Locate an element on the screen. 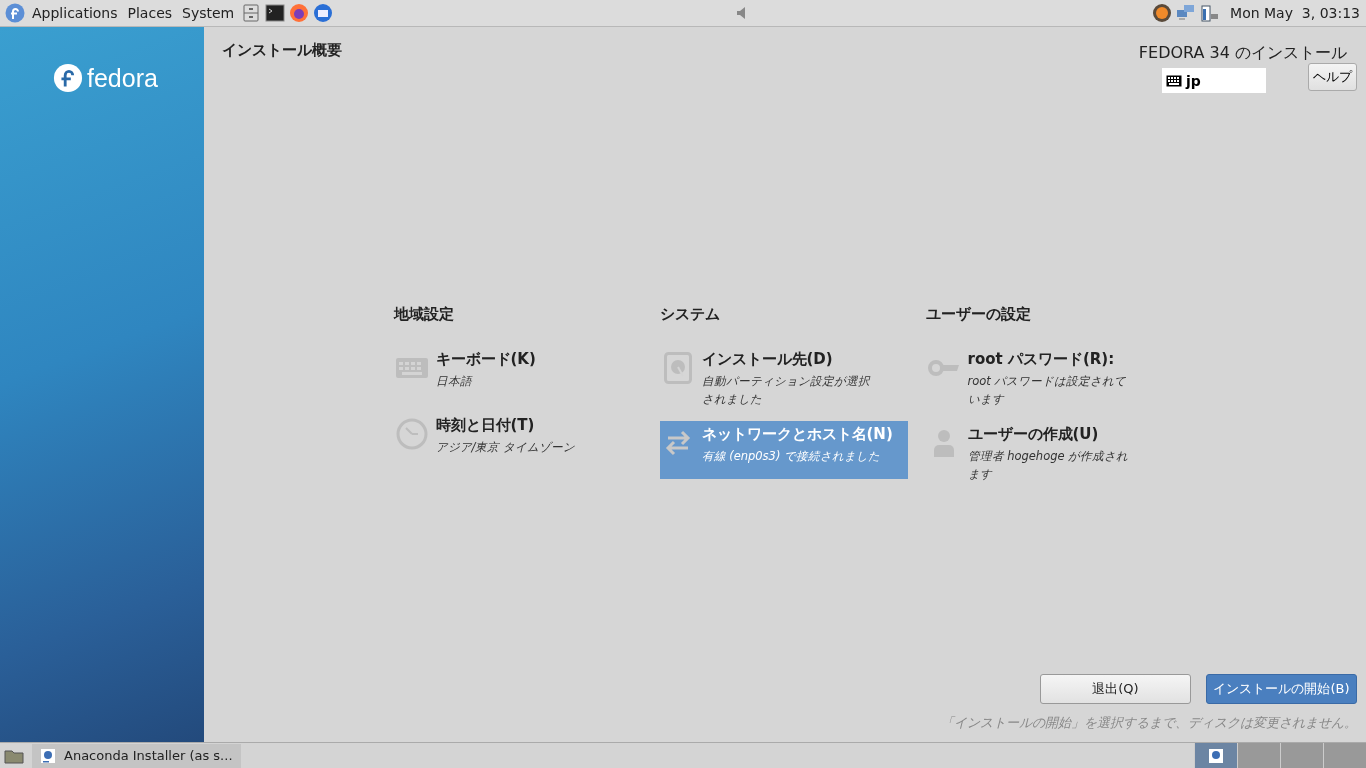 The image size is (1366, 768). begin-install-button: インストールの開始(B) is located at coordinates (1281, 689).